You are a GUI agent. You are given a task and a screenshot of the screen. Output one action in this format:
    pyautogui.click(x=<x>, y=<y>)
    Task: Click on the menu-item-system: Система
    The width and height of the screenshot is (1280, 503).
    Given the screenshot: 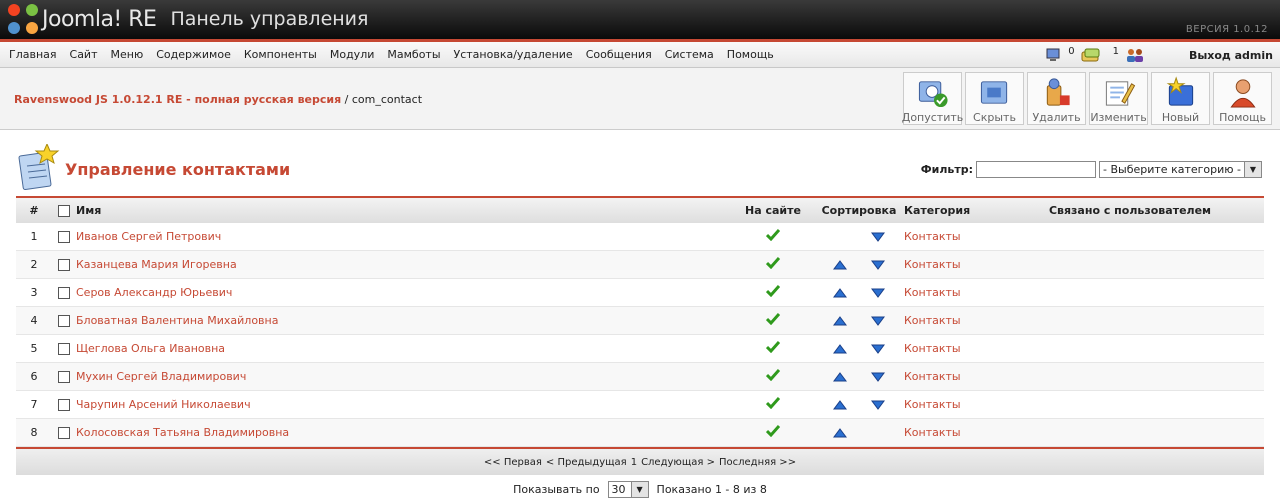 What is the action you would take?
    pyautogui.click(x=689, y=54)
    